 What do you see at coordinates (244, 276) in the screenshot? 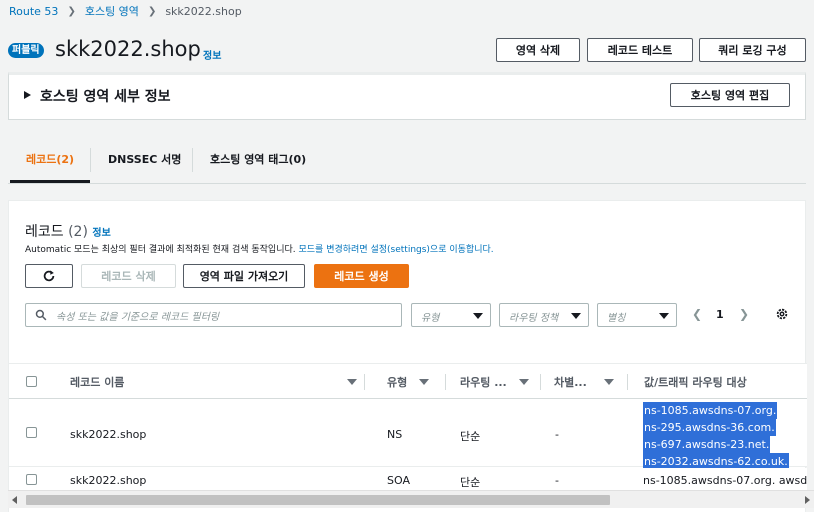
I see `import-zone-file-button: 영역 파일 가져오기` at bounding box center [244, 276].